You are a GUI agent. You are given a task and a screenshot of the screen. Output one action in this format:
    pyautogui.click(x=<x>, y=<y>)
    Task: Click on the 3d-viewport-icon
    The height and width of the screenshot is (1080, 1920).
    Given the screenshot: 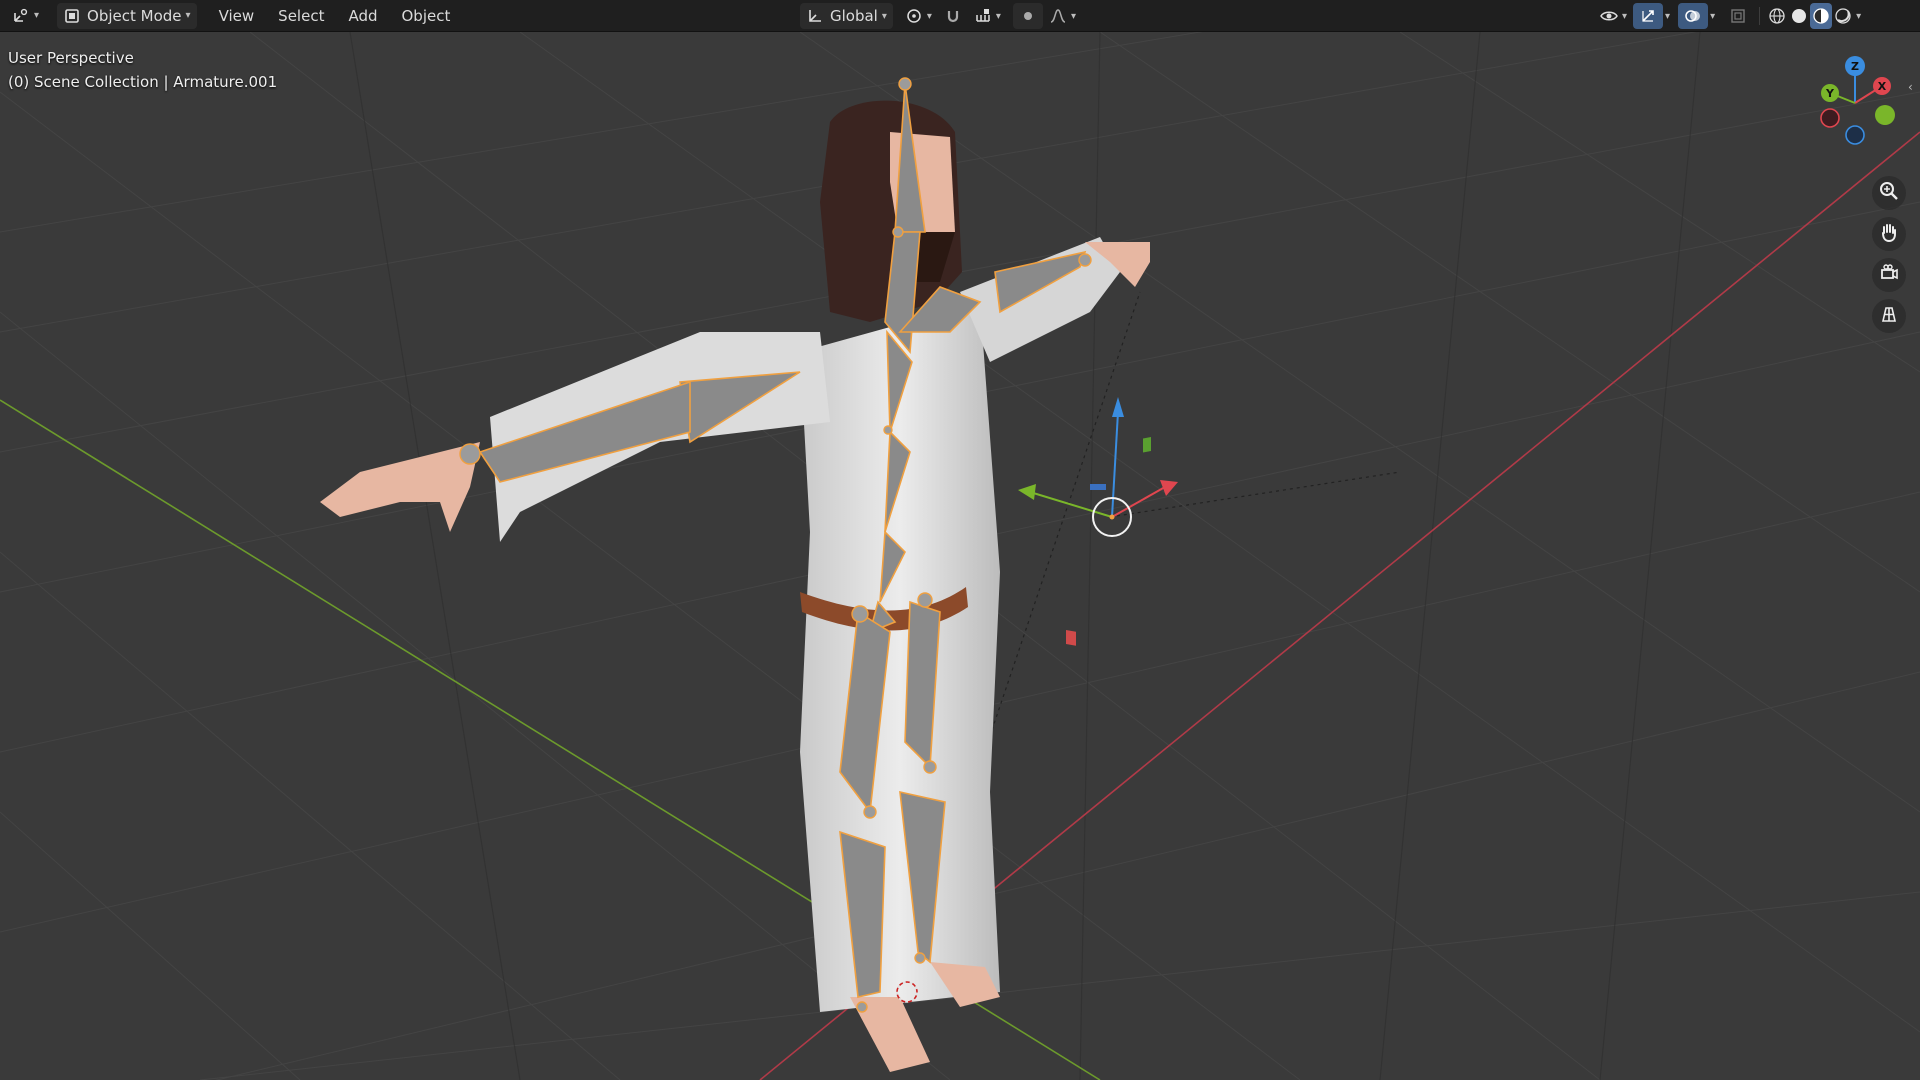 What is the action you would take?
    pyautogui.click(x=21, y=16)
    